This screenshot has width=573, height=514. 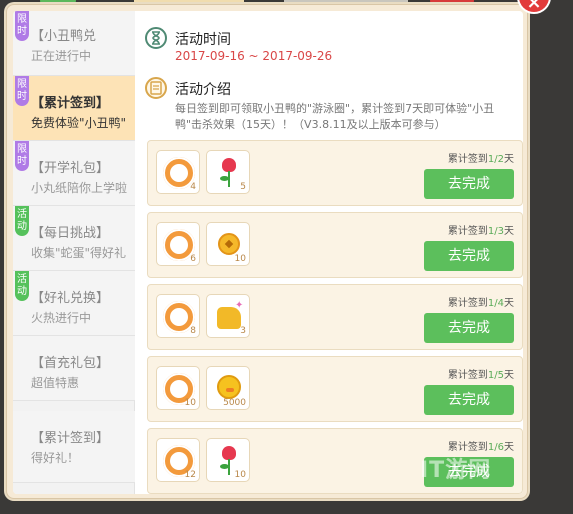 What do you see at coordinates (178, 172) in the screenshot?
I see `reward-slot: 4` at bounding box center [178, 172].